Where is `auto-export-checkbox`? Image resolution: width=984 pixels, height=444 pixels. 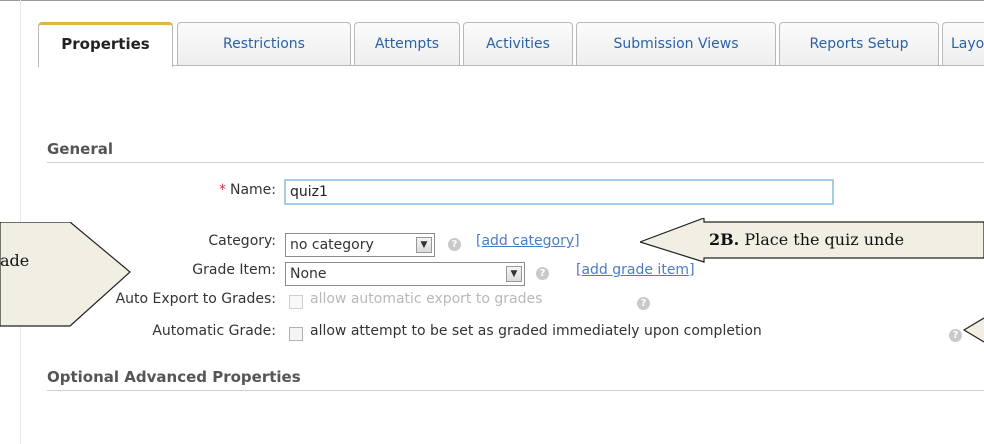 auto-export-checkbox is located at coordinates (296, 302).